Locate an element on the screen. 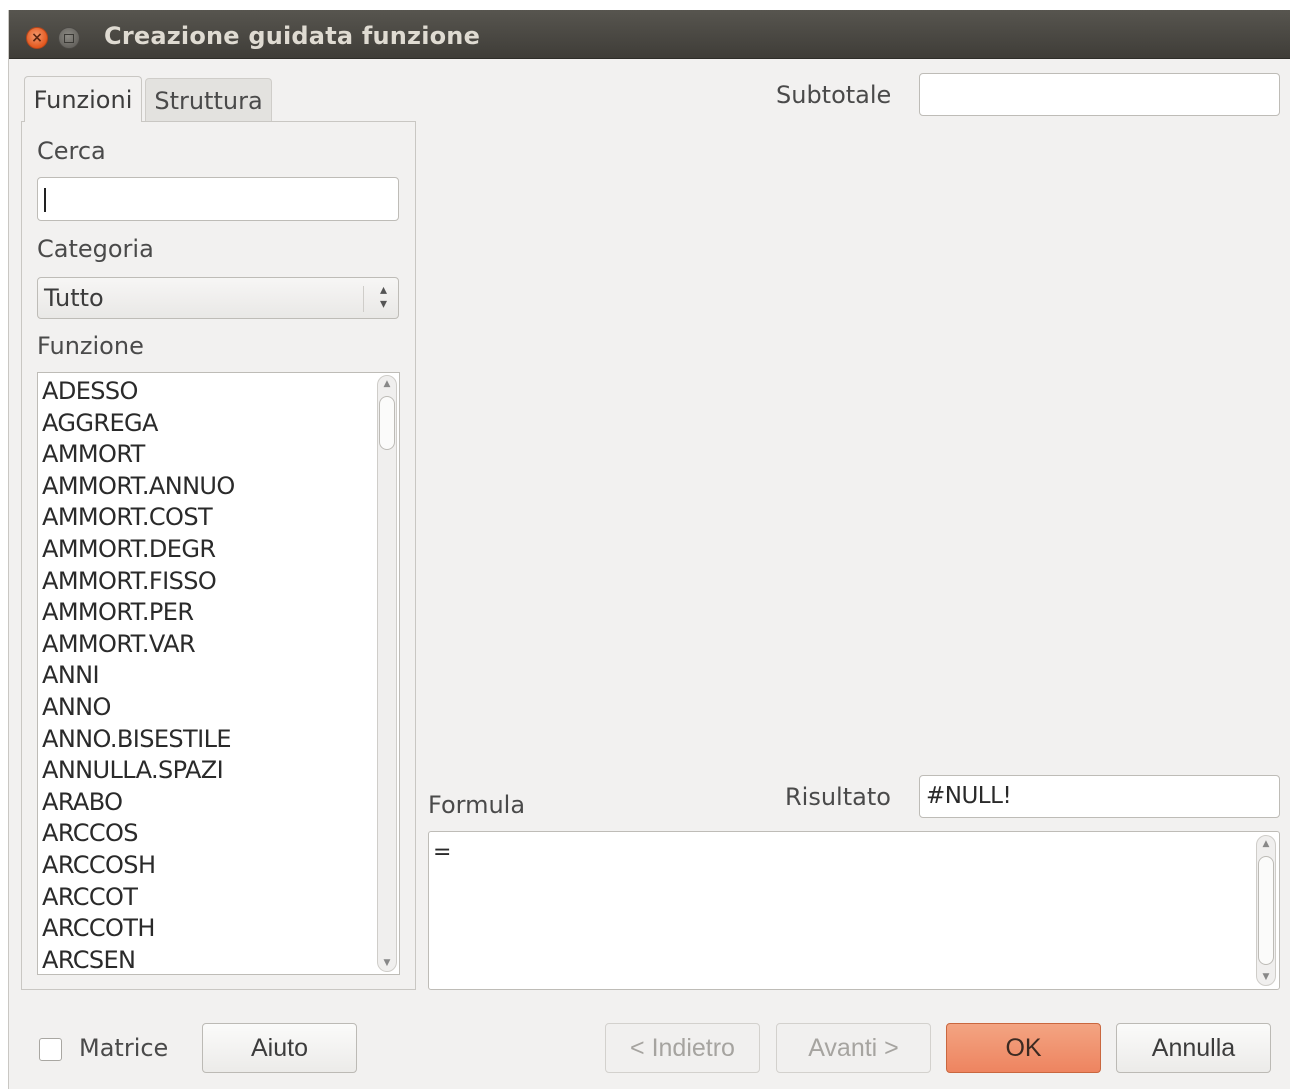  category-label: Categoria is located at coordinates (95, 249).